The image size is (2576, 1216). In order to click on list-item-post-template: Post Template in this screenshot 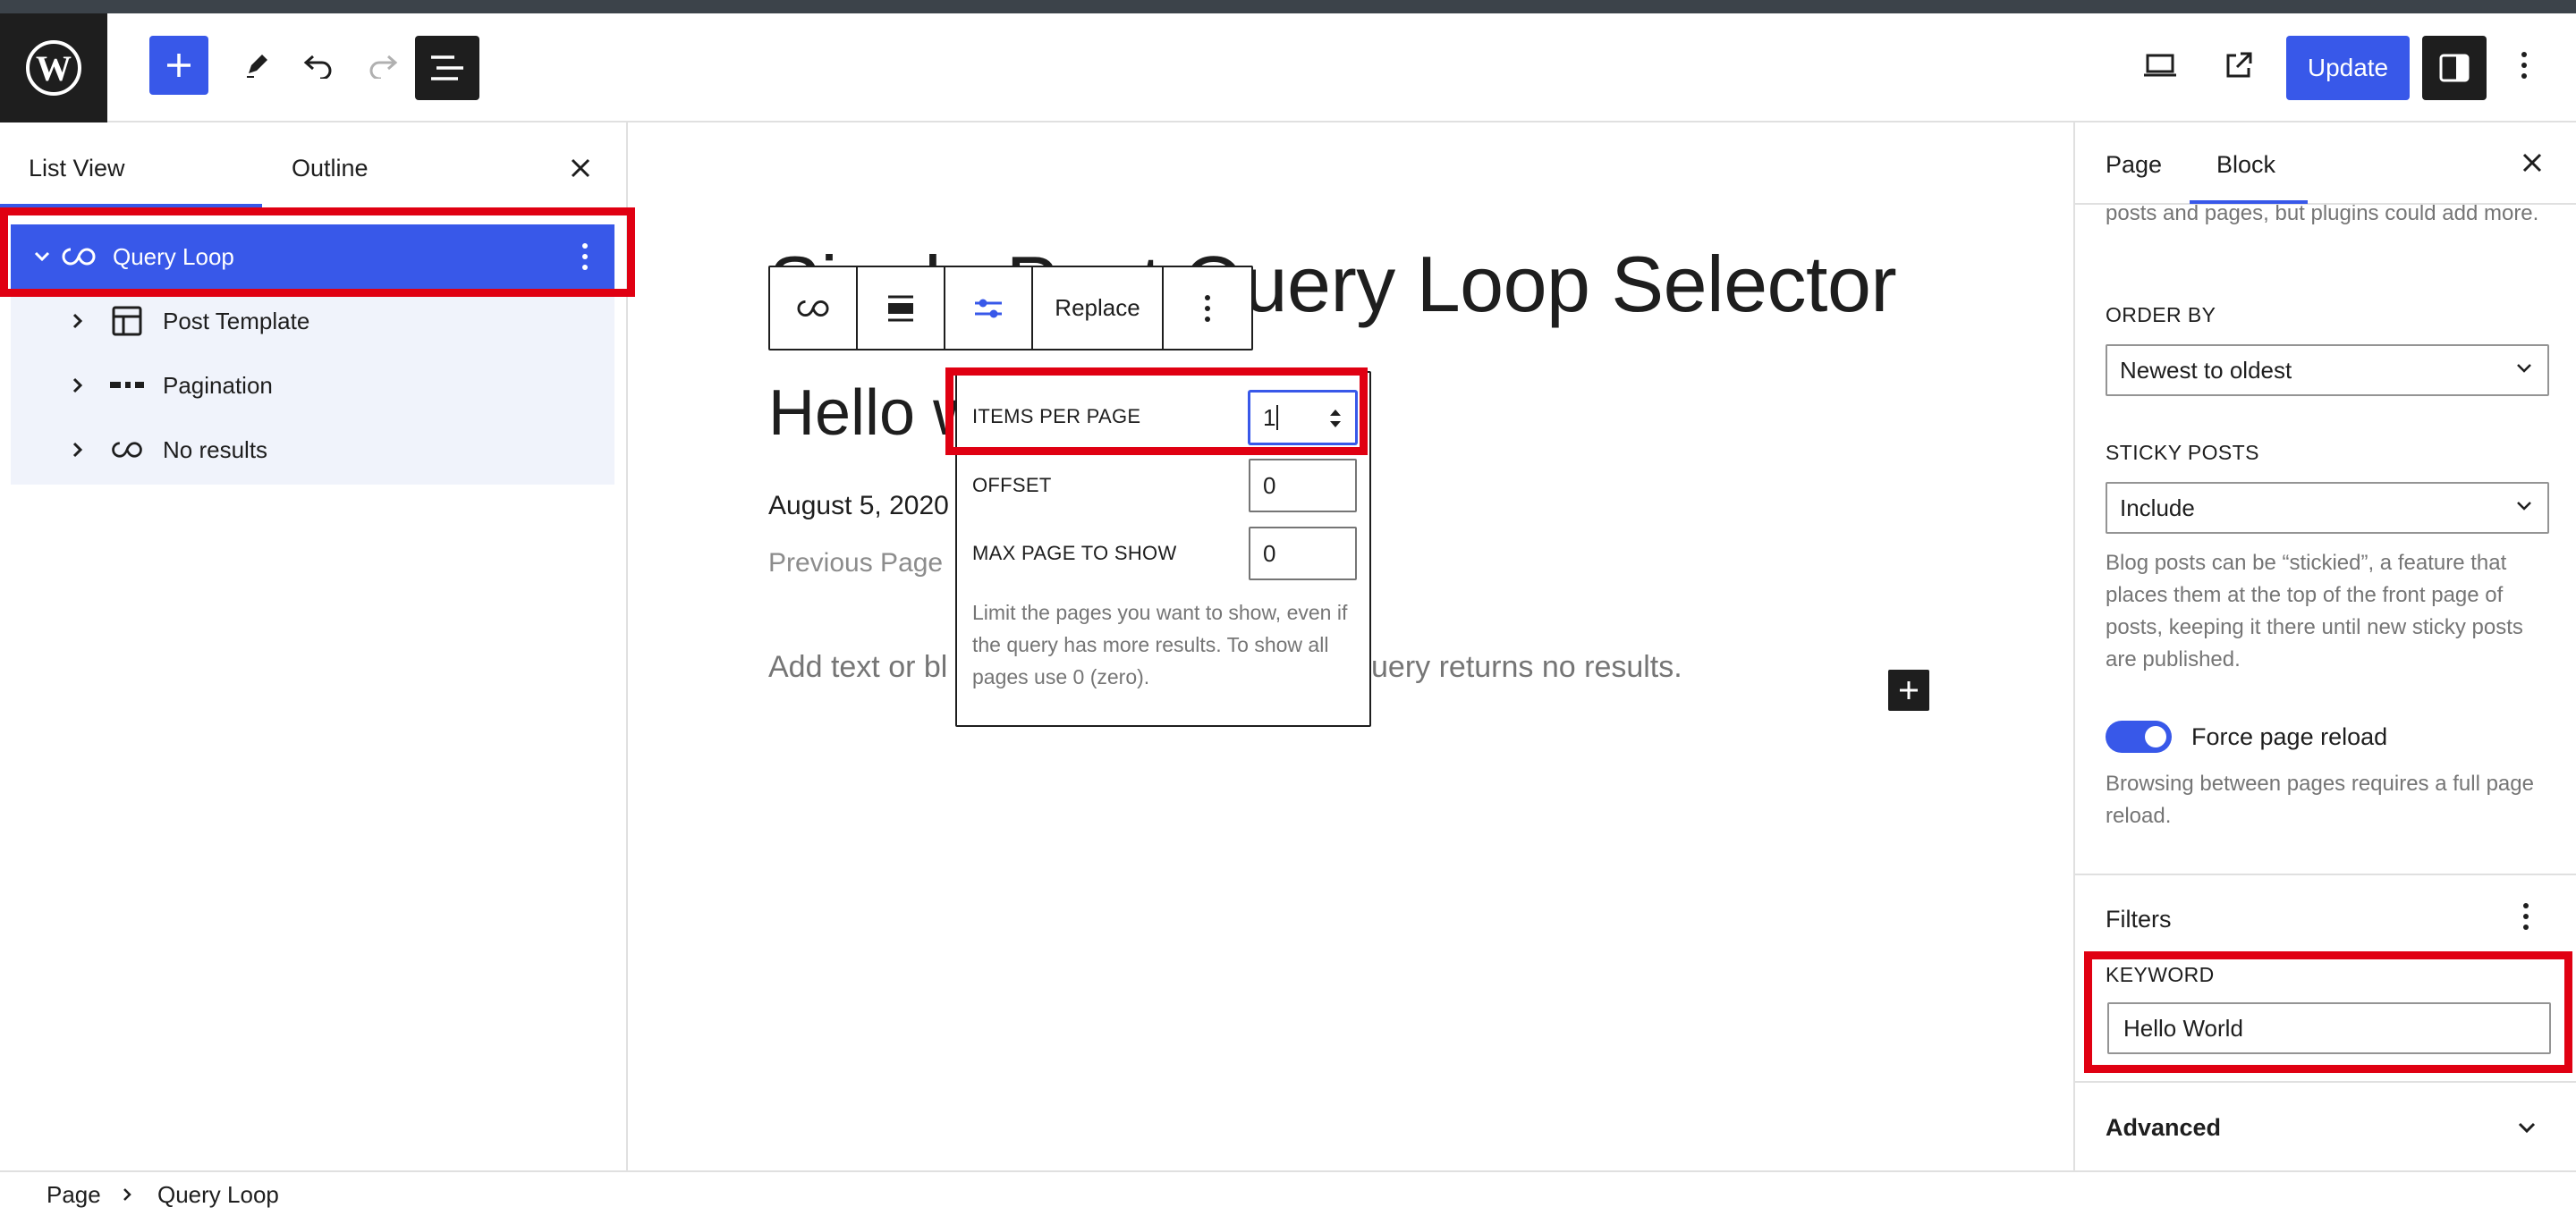, I will do `click(312, 321)`.